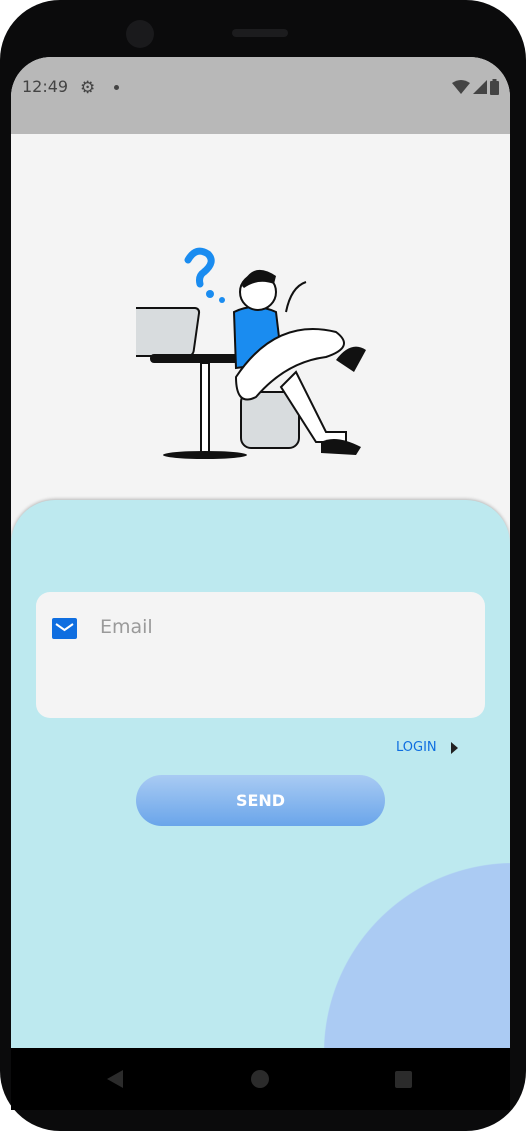 This screenshot has width=526, height=1131. I want to click on login-link: LOGIN, so click(427, 747).